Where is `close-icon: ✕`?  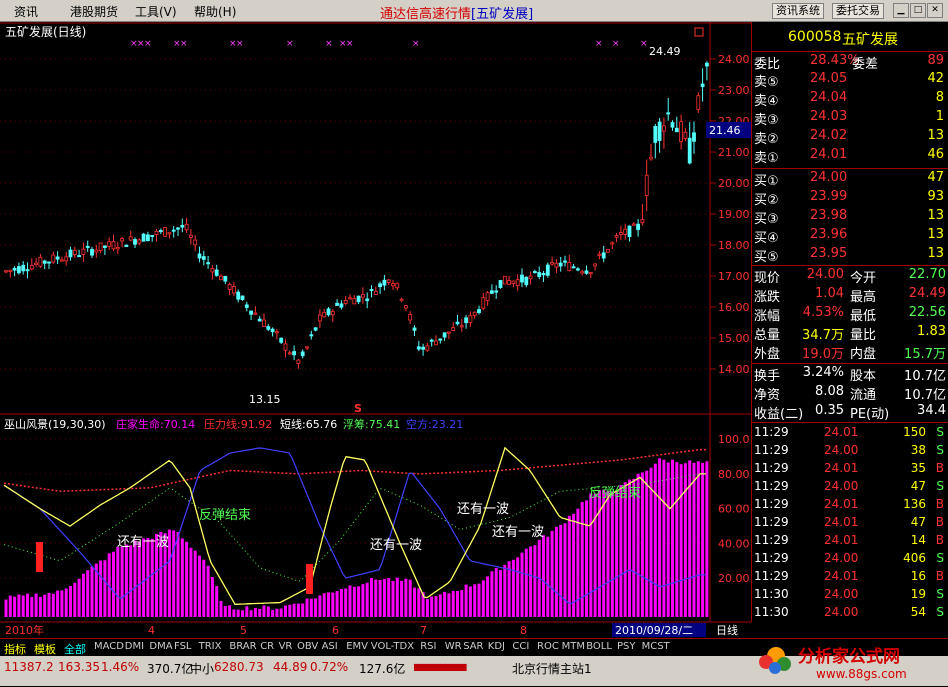
close-icon: ✕ is located at coordinates (935, 10).